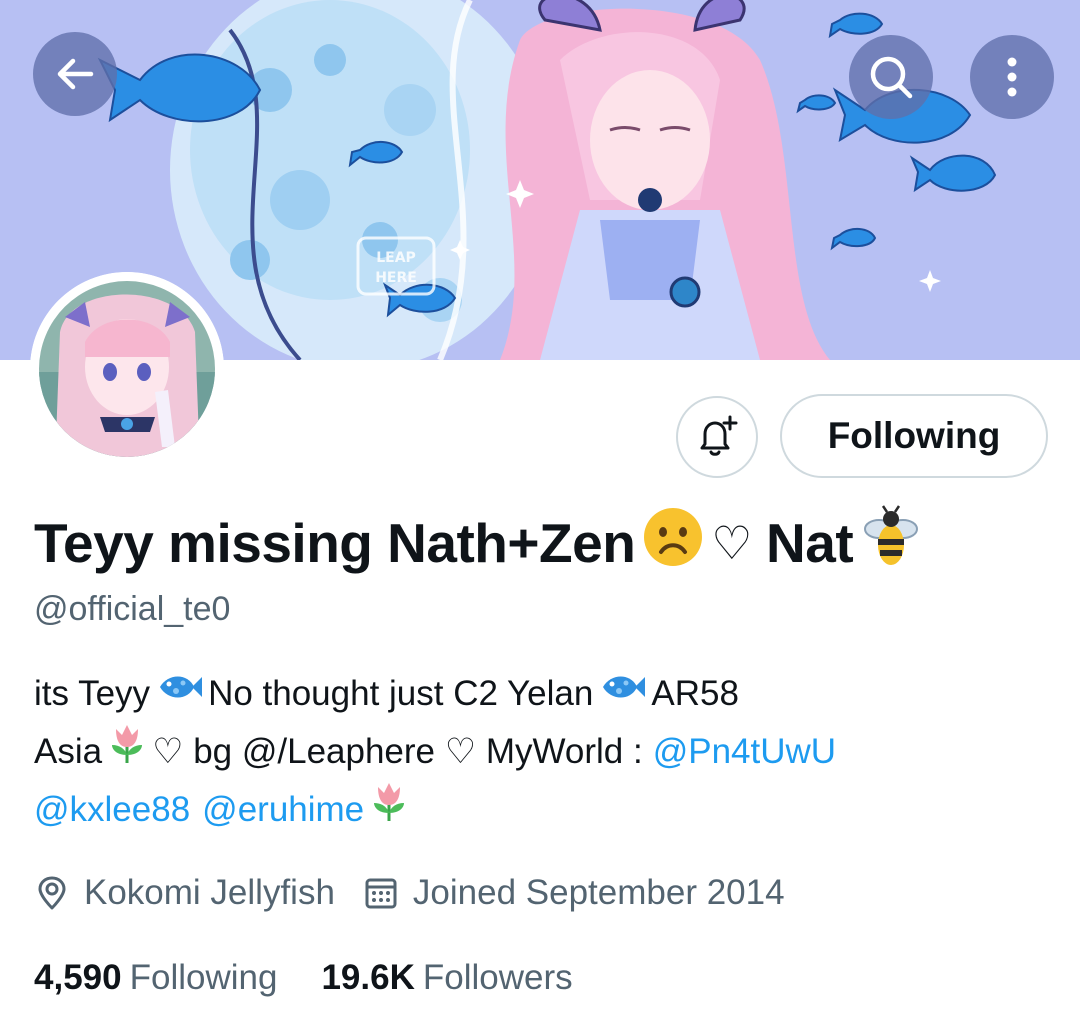  I want to click on back-button, so click(75, 74).